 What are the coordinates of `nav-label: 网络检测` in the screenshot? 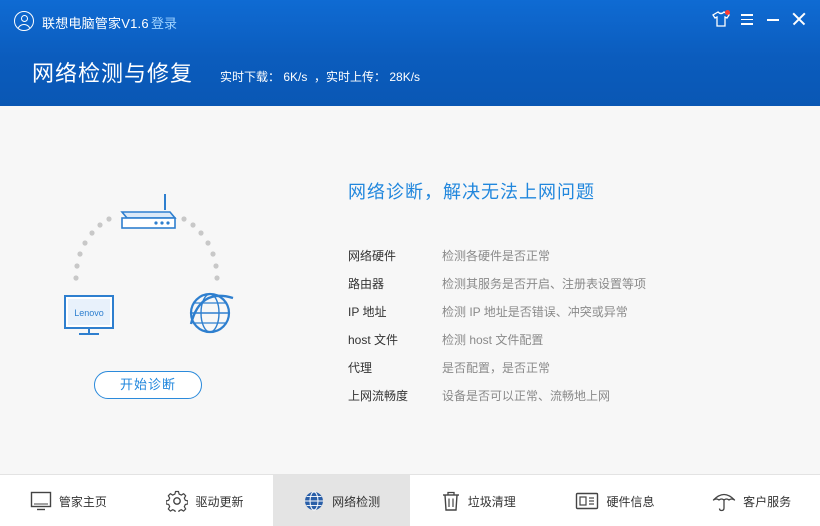 It's located at (356, 501).